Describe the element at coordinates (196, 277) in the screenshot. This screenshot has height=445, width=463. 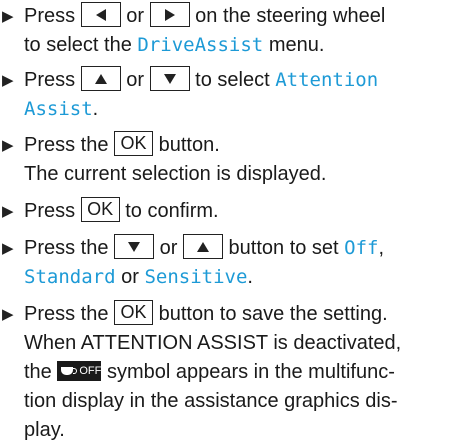
I see `option-sensitive: Sensitive` at that location.